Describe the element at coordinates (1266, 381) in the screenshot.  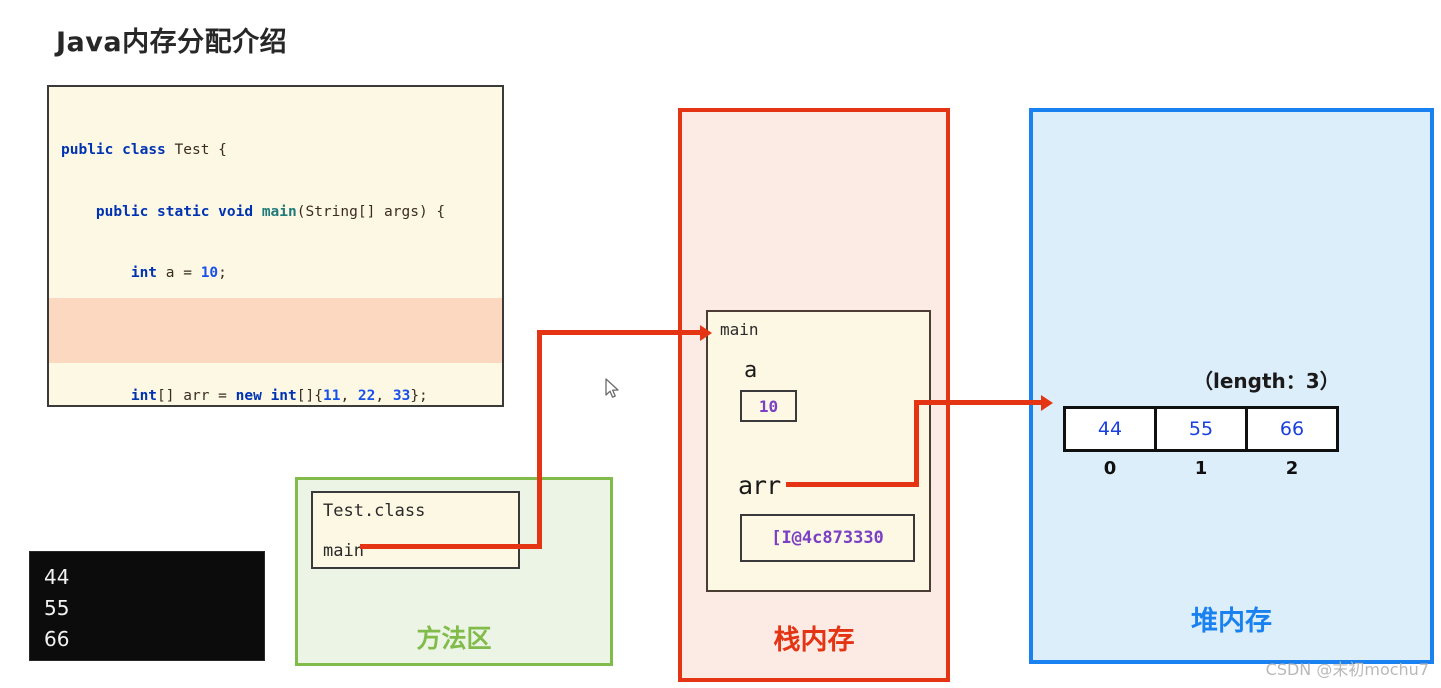
I see `array-length-label: （length：3）` at that location.